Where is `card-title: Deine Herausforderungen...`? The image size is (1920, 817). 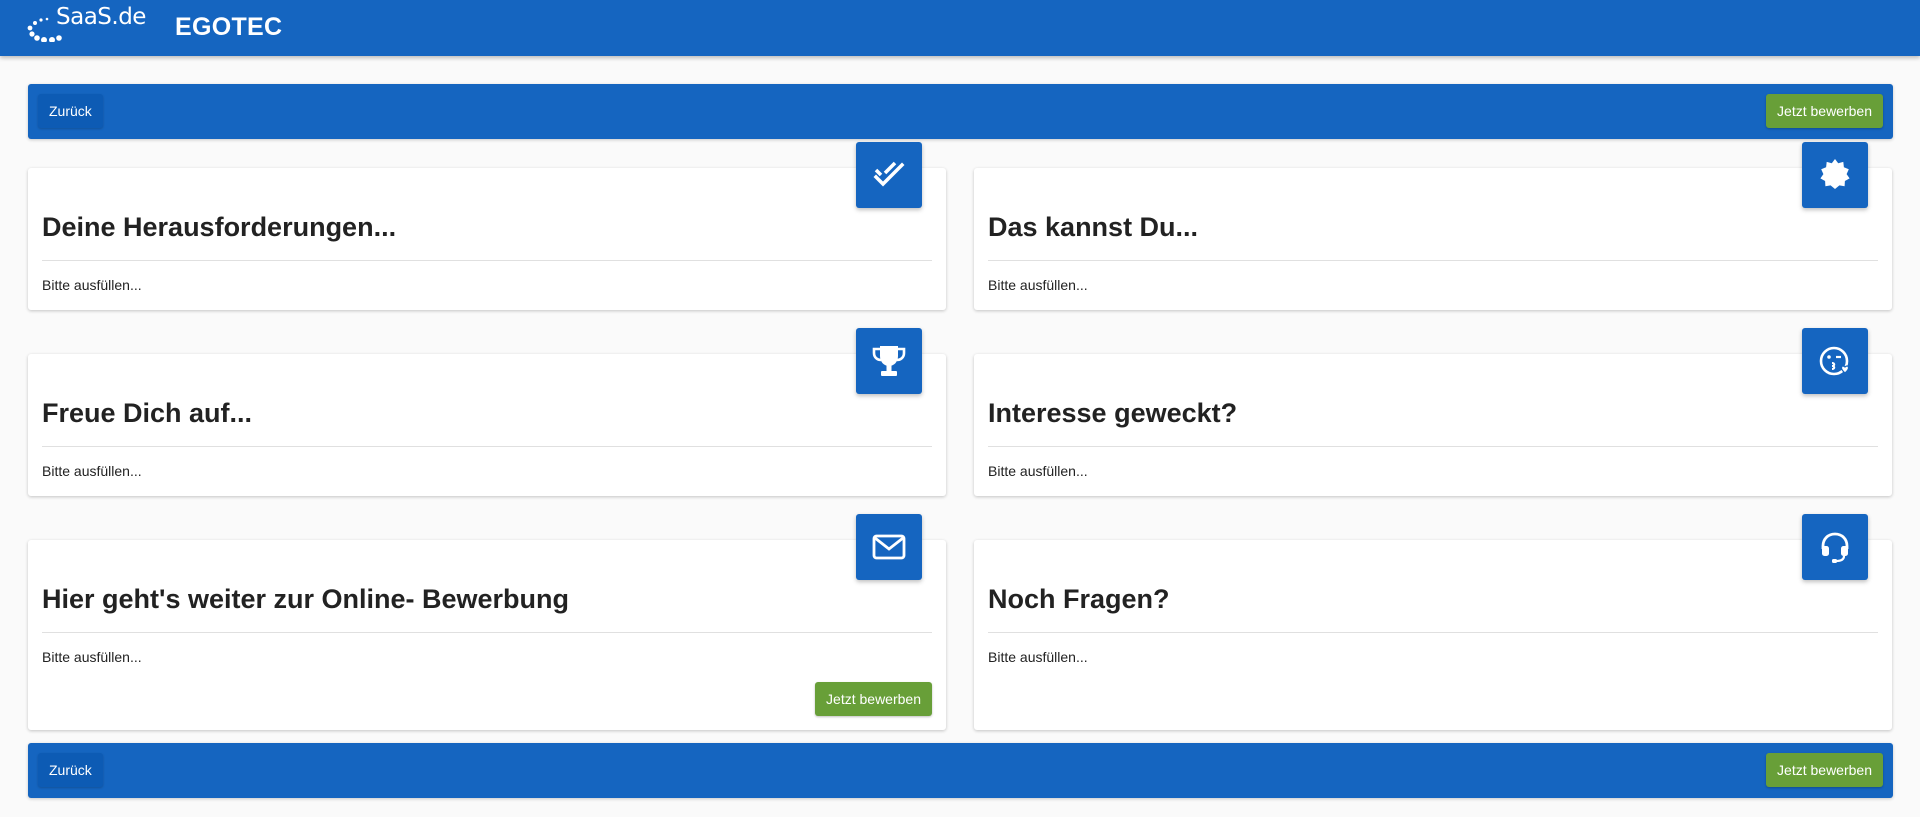
card-title: Deine Herausforderungen... is located at coordinates (219, 227).